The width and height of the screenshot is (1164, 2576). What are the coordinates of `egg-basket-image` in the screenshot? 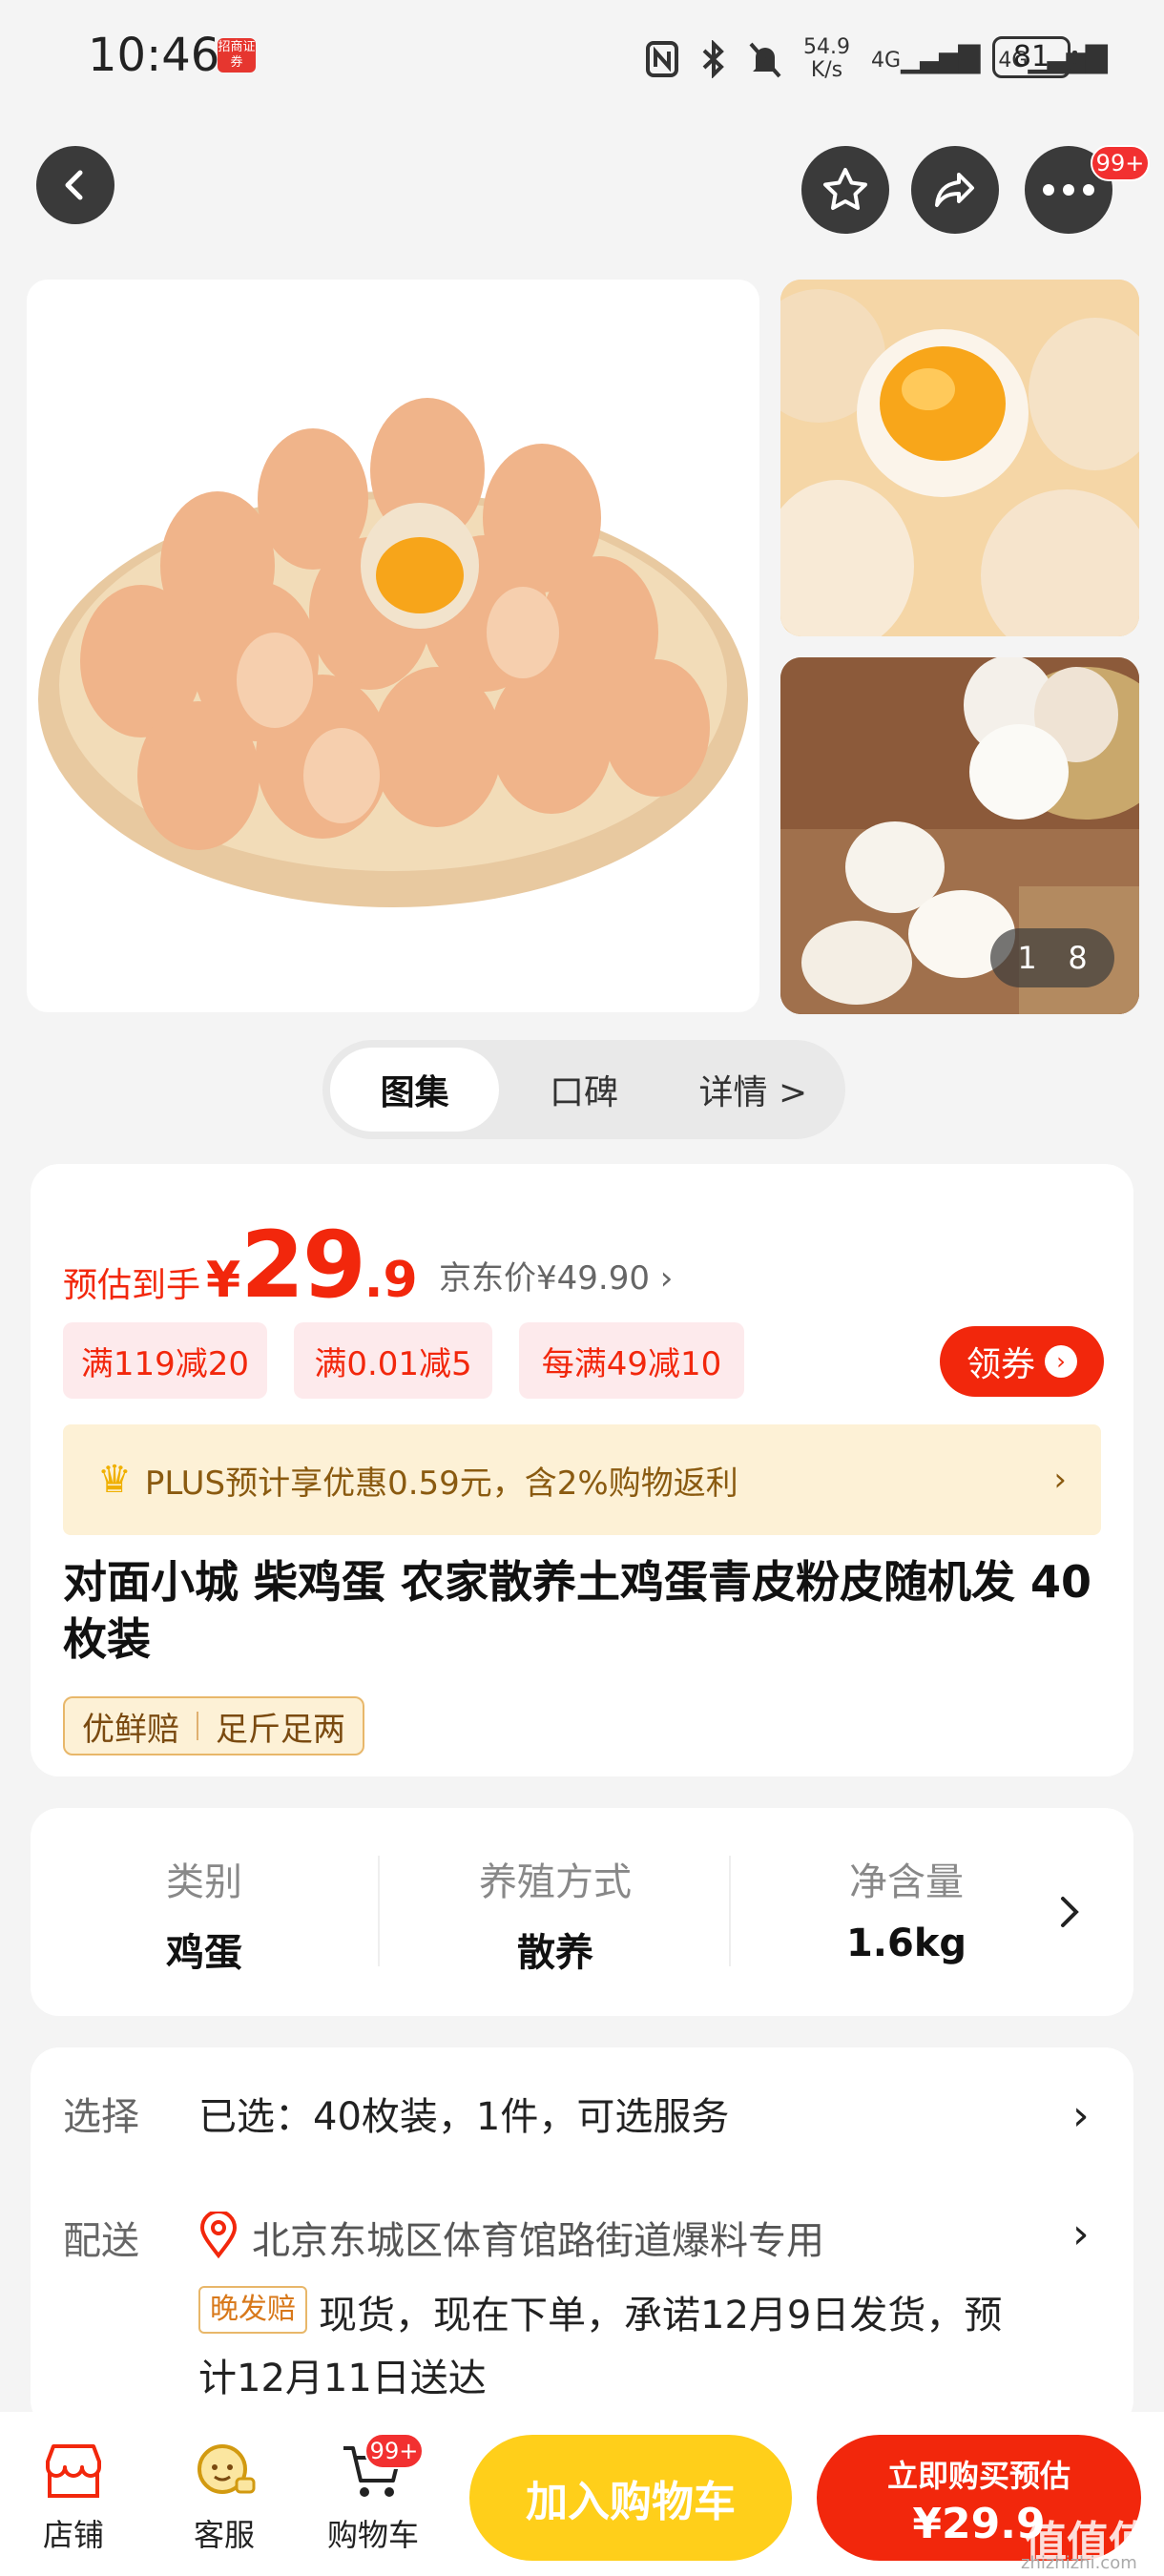 It's located at (393, 652).